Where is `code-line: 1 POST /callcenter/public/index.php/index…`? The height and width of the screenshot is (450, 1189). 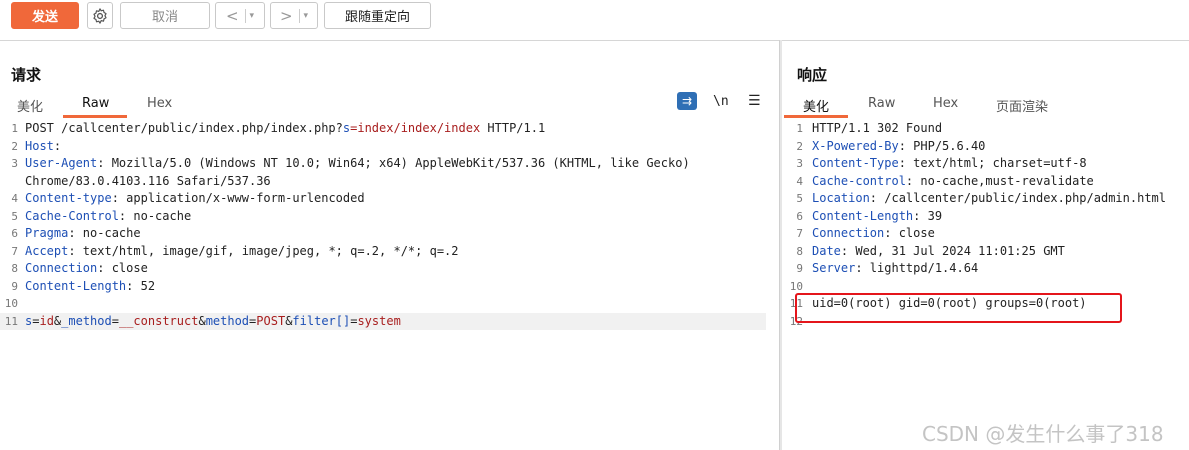 code-line: 1 POST /callcenter/public/index.php/index… is located at coordinates (383, 129).